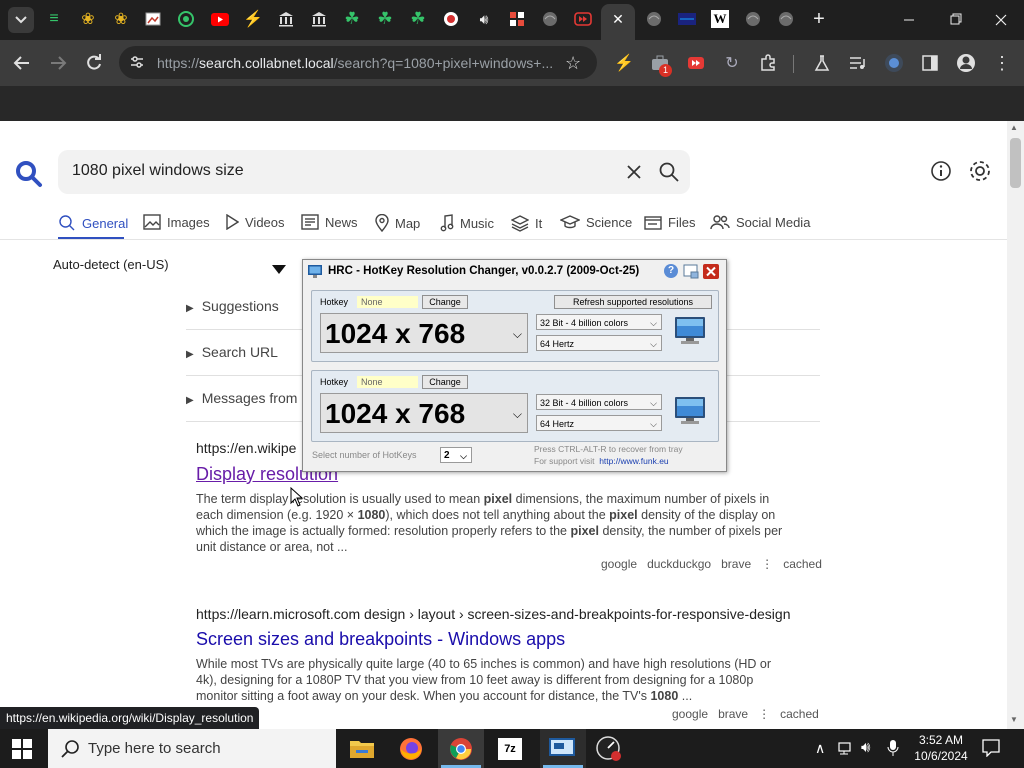 The width and height of the screenshot is (1024, 768). What do you see at coordinates (22, 751) in the screenshot?
I see `windows-start-icon` at bounding box center [22, 751].